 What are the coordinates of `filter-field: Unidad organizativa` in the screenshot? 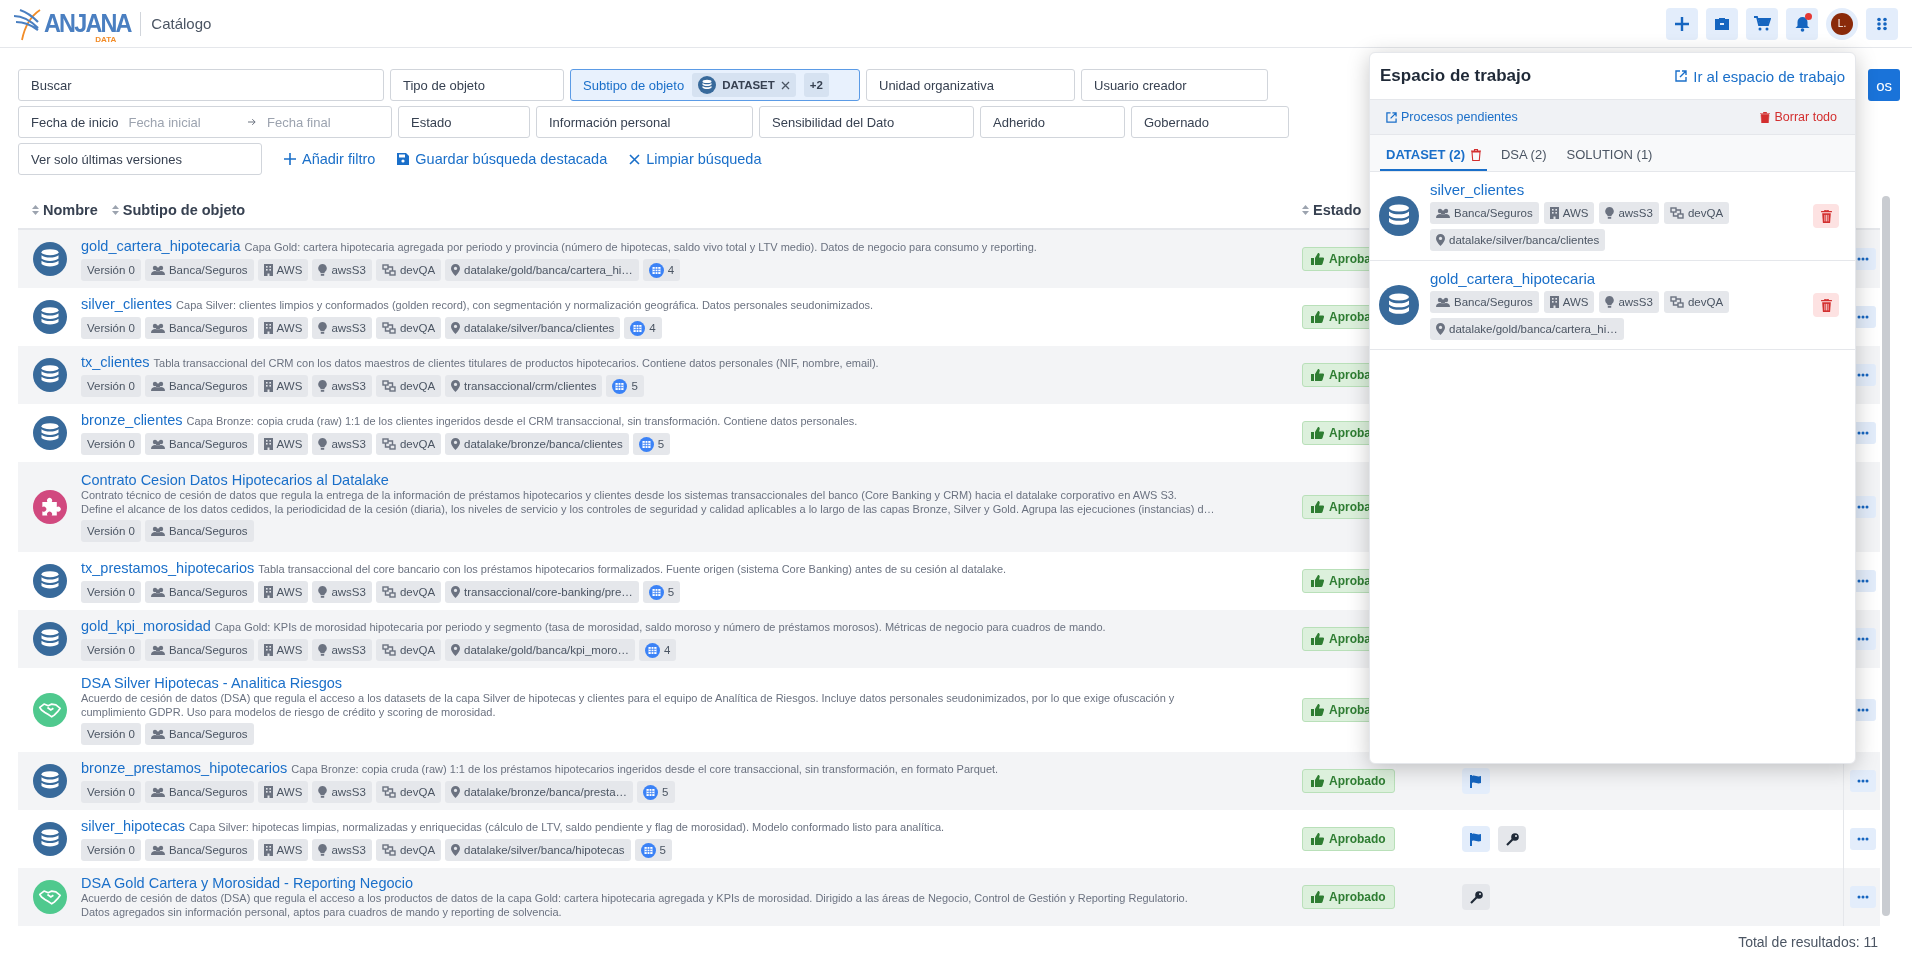 It's located at (970, 85).